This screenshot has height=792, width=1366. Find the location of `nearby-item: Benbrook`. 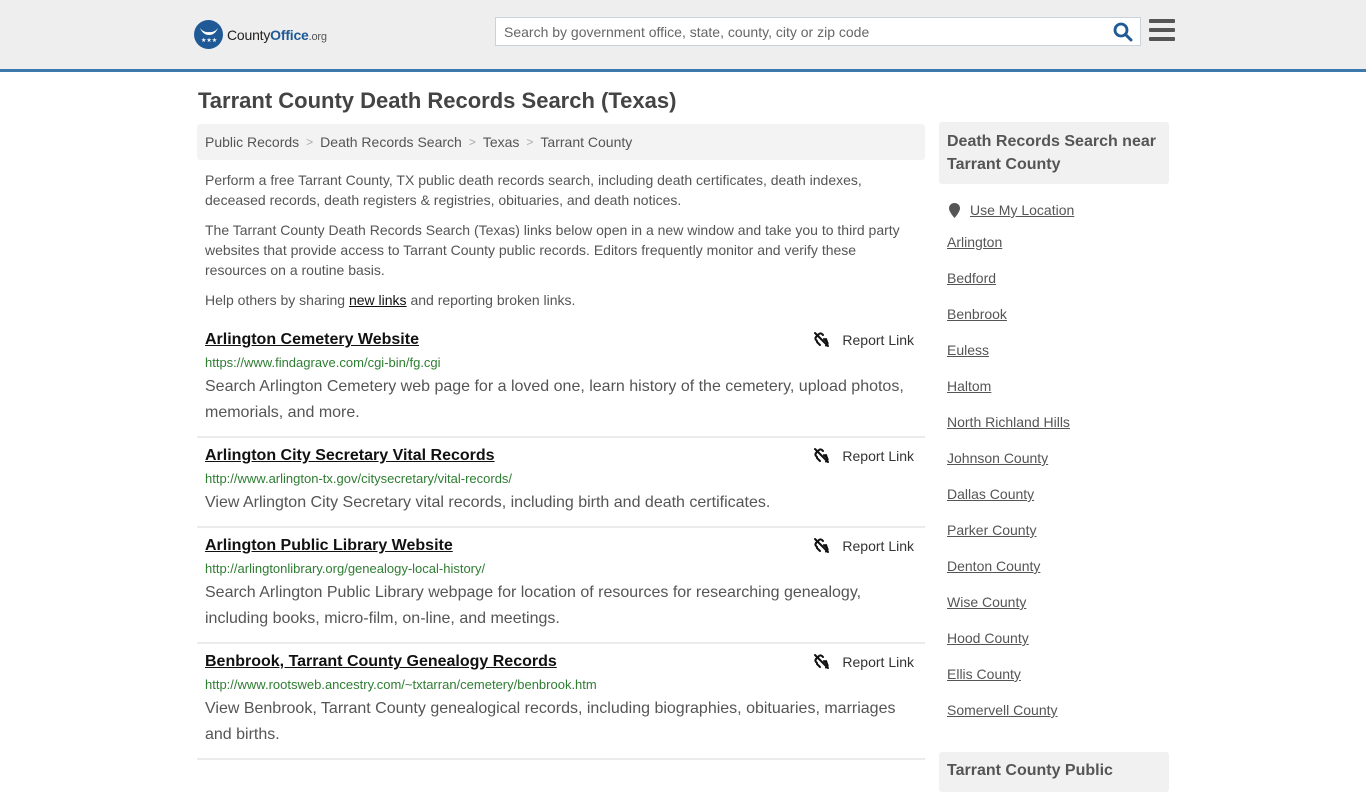

nearby-item: Benbrook is located at coordinates (1058, 324).